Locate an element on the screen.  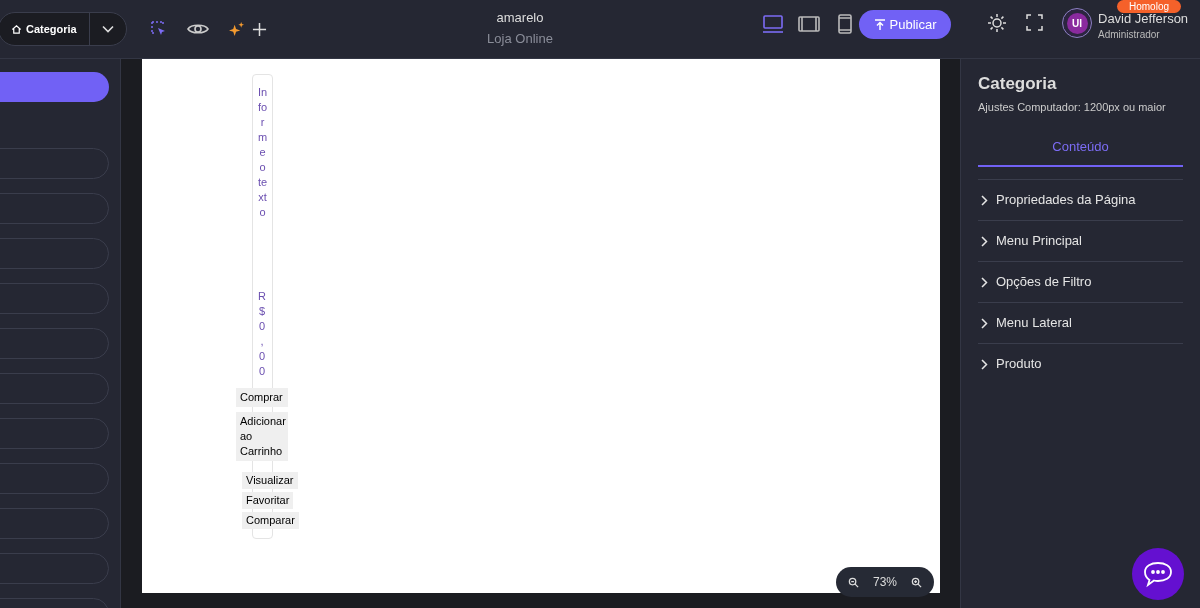
panel-tab: Conteúdo is located at coordinates (1080, 148).